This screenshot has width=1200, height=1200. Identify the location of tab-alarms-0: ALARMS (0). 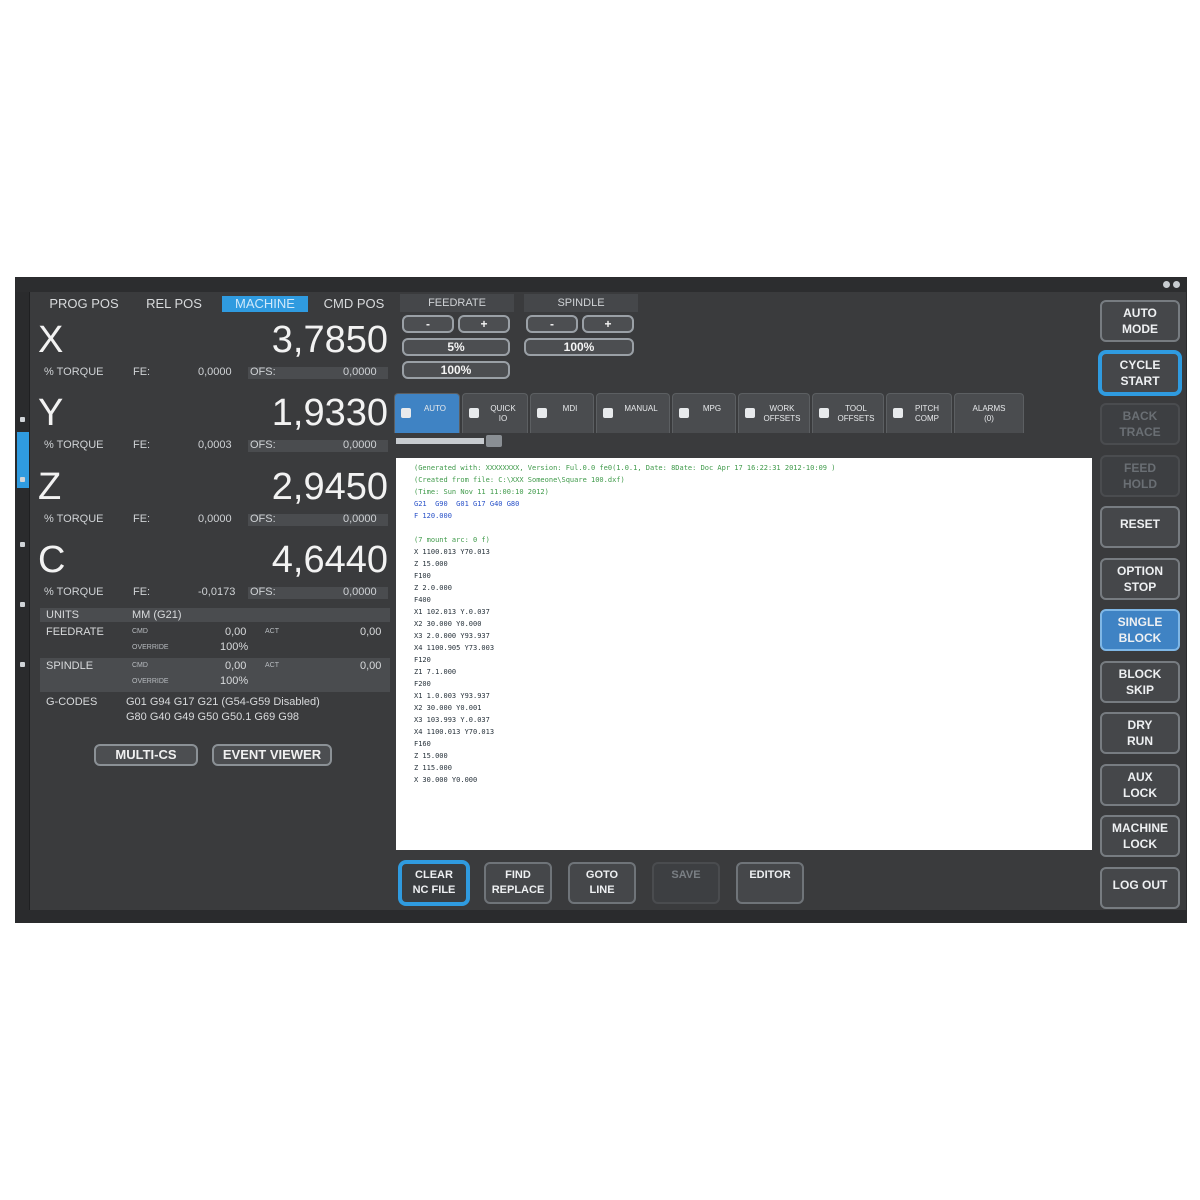
(989, 413).